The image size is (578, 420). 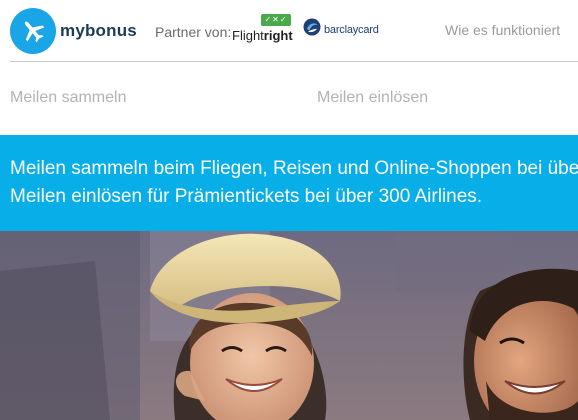 What do you see at coordinates (33, 31) in the screenshot?
I see `airplane-icon` at bounding box center [33, 31].